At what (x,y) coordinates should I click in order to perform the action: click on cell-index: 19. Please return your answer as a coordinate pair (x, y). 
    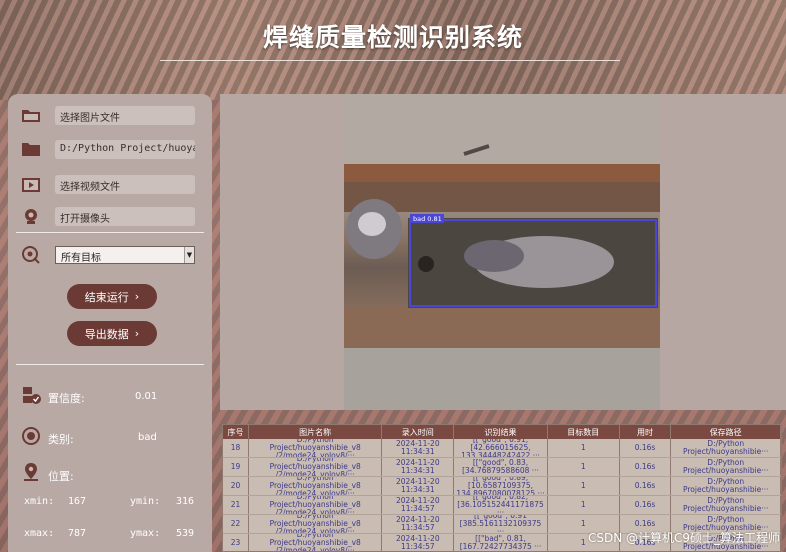
    Looking at the image, I should click on (236, 467).